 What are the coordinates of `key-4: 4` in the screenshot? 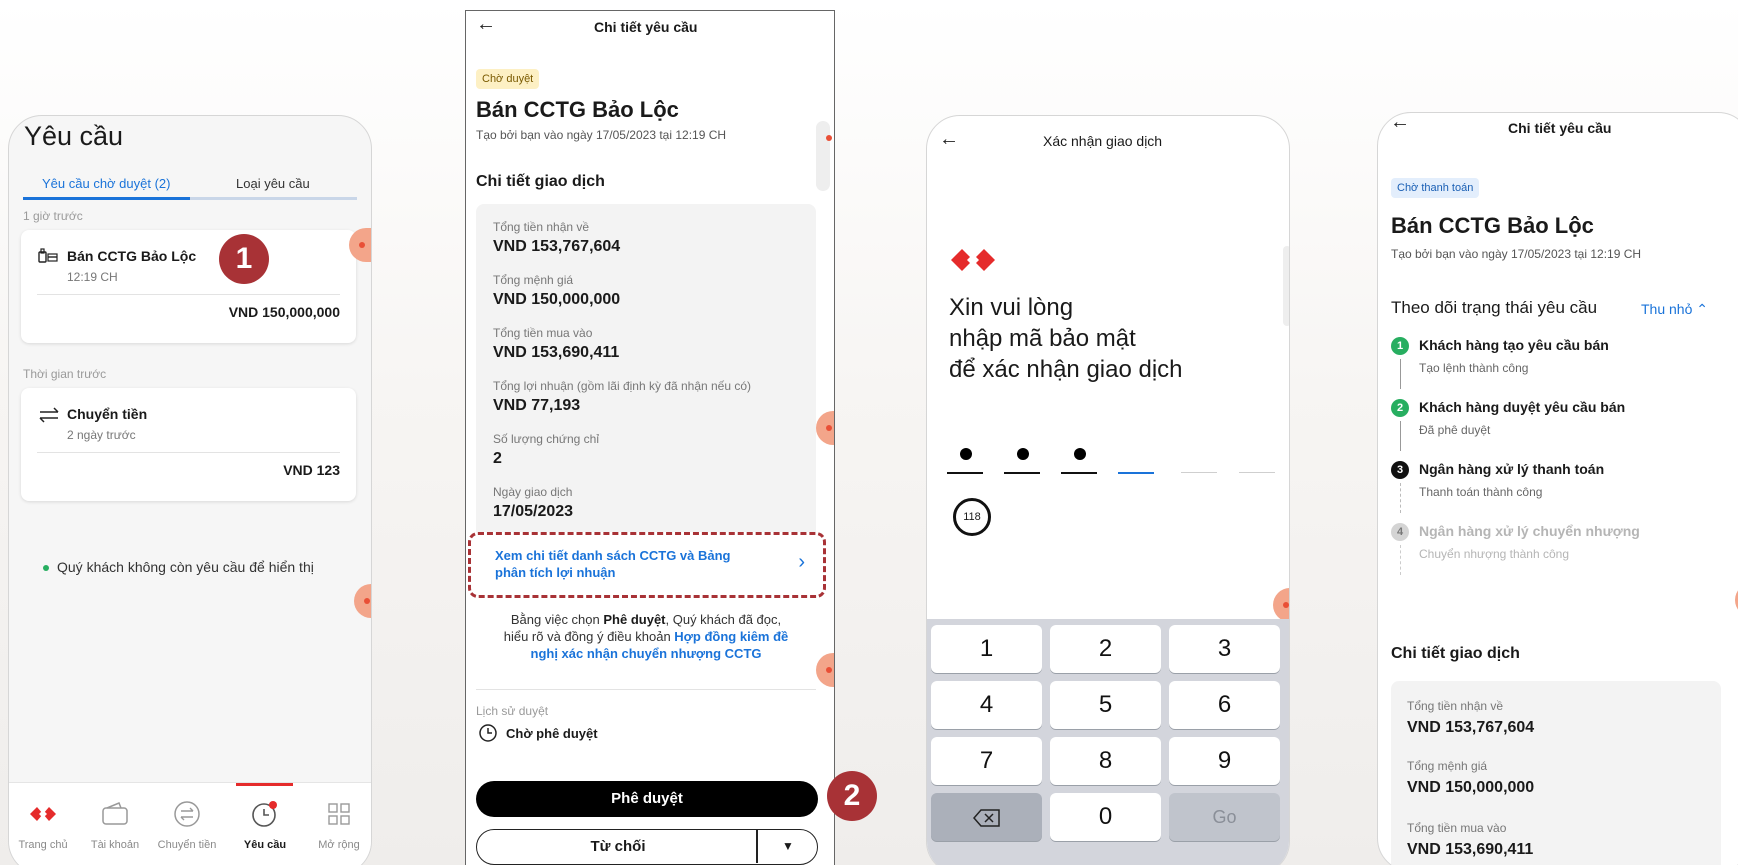 It's located at (986, 705).